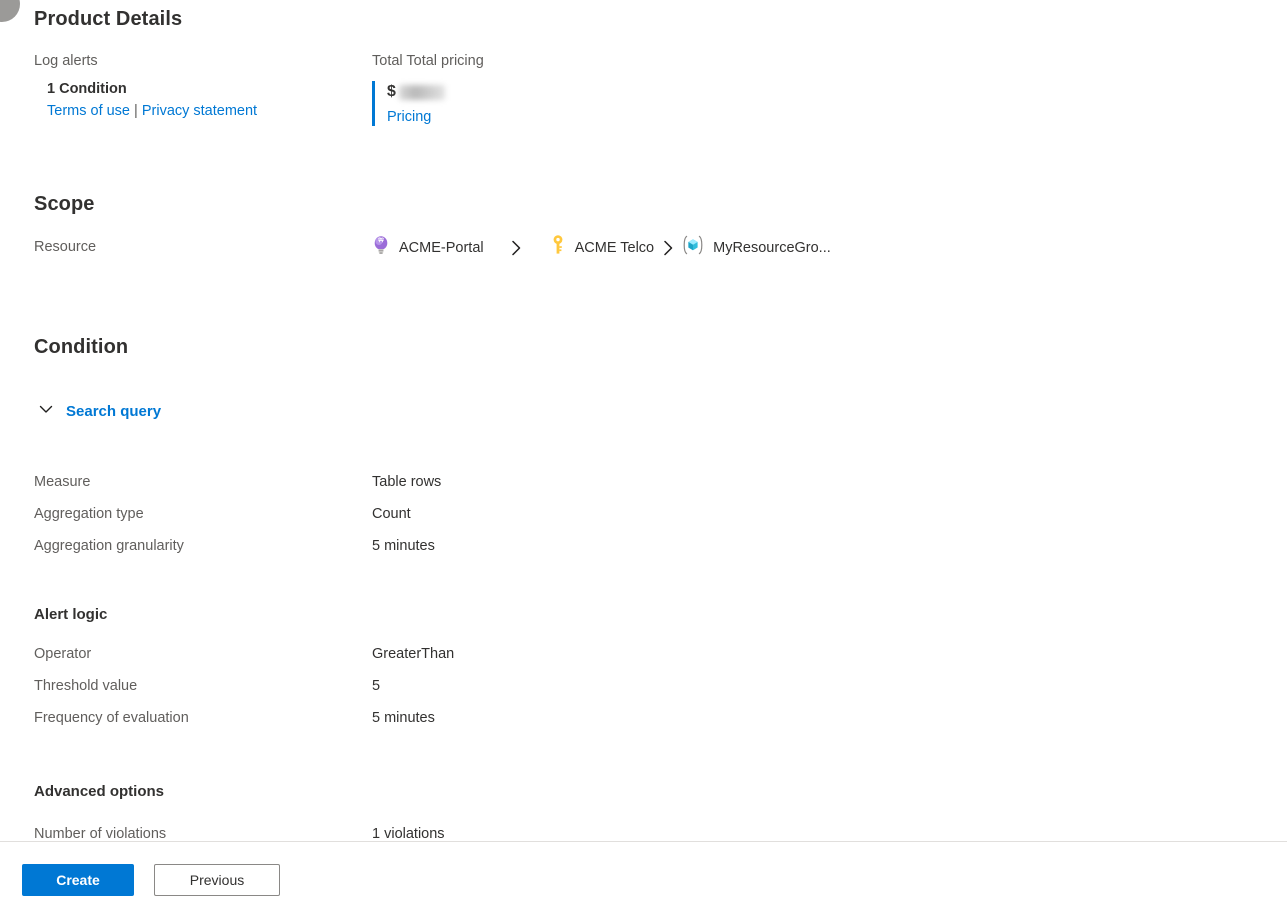 This screenshot has height=915, width=1287. I want to click on row-value: Count, so click(391, 514).